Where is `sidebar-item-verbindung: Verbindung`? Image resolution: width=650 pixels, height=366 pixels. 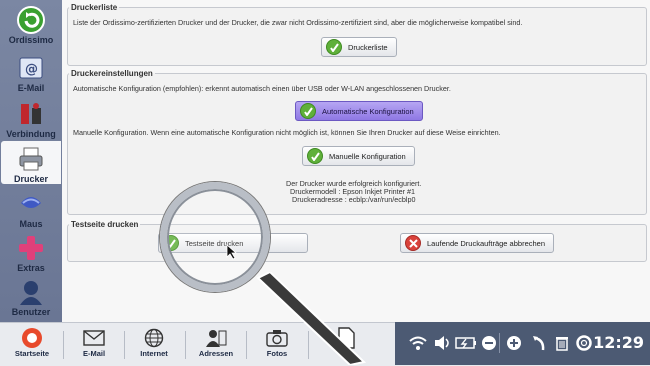
sidebar-item-verbindung: Verbindung is located at coordinates (31, 117).